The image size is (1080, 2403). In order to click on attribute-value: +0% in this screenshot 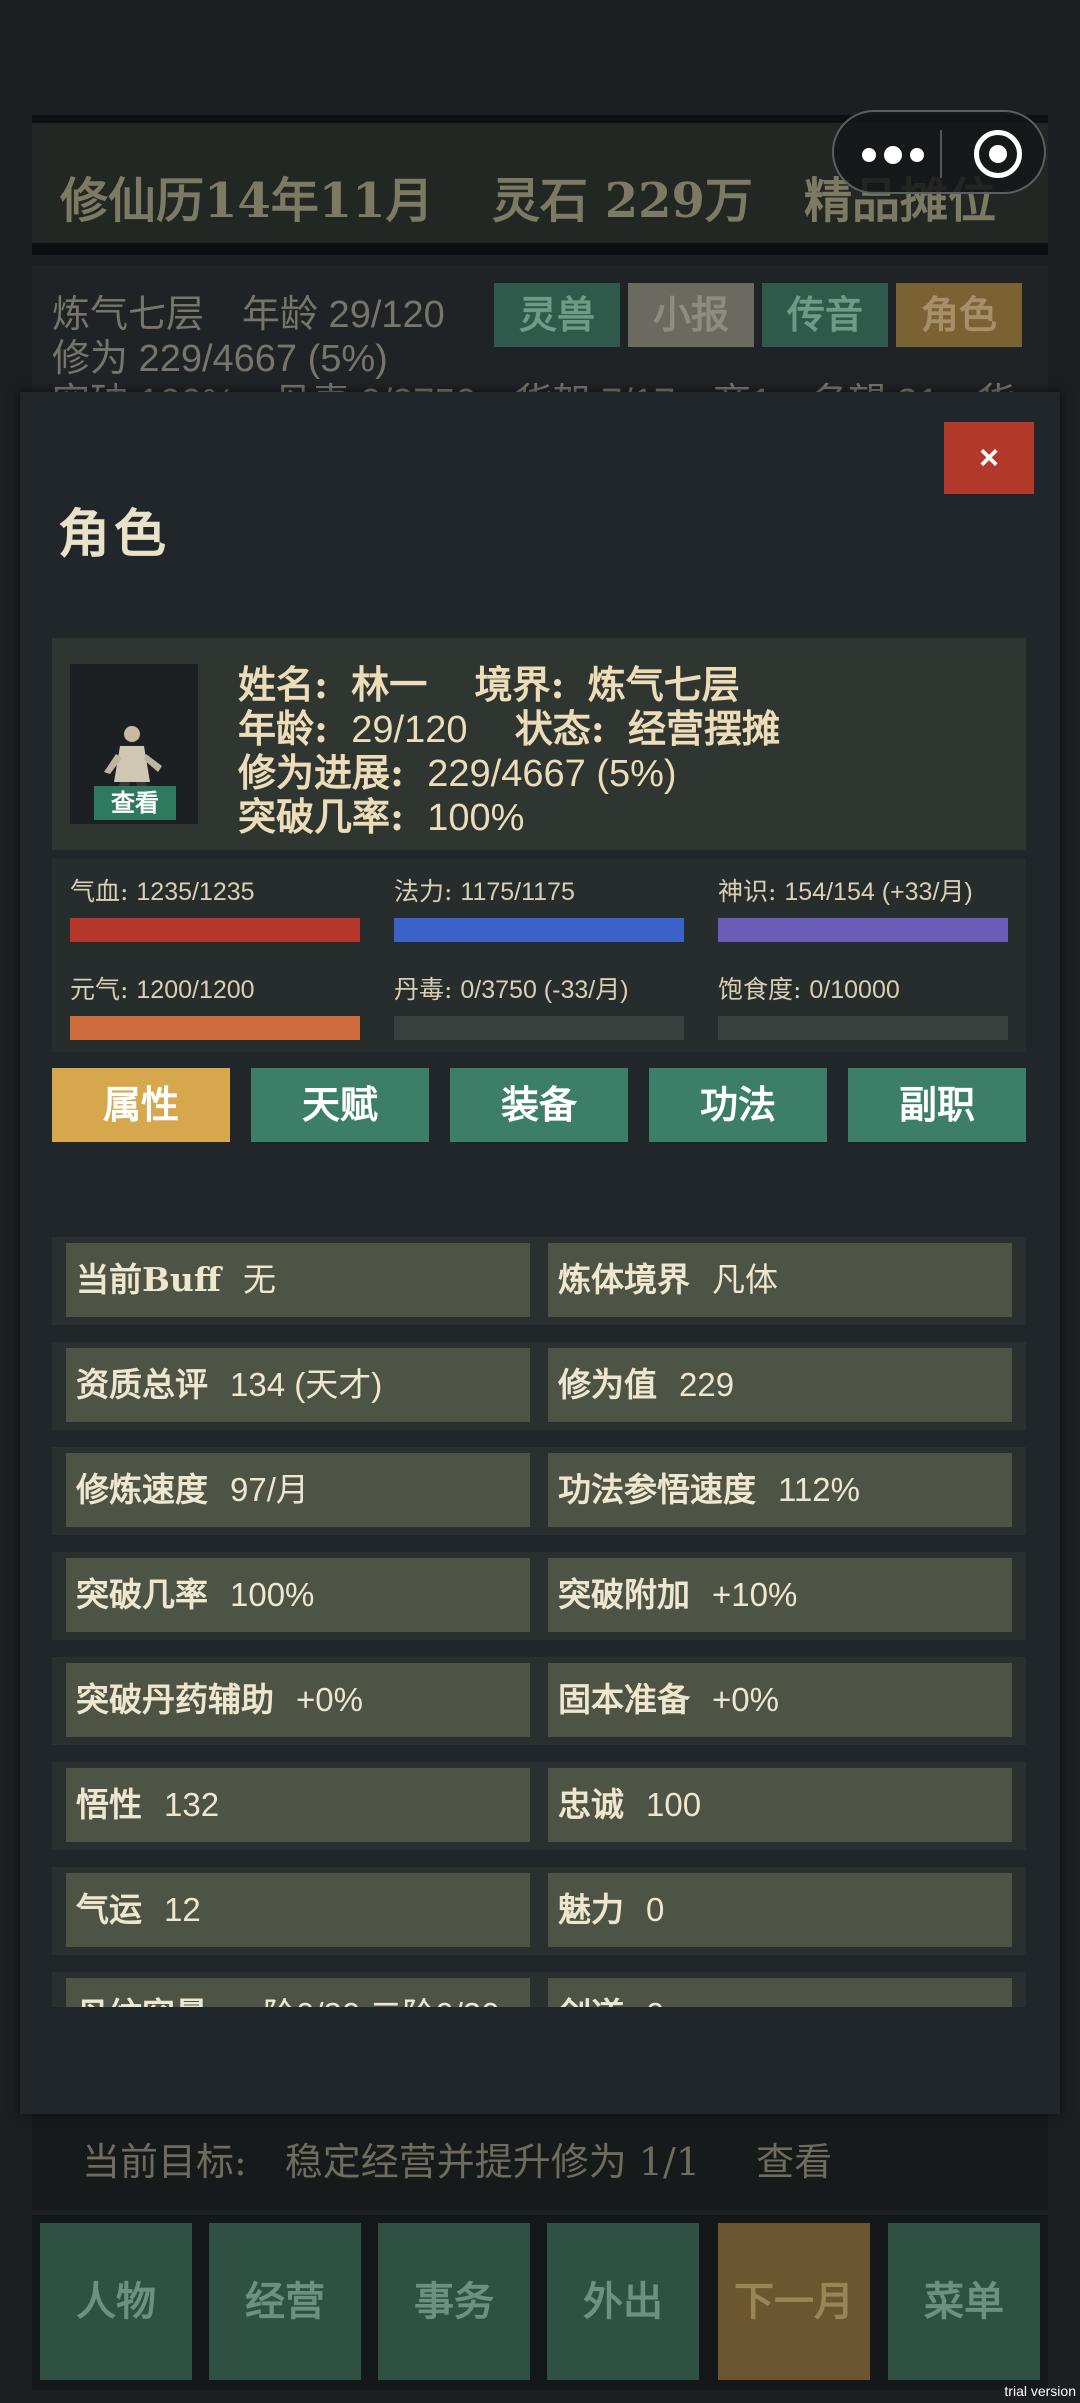, I will do `click(329, 1699)`.